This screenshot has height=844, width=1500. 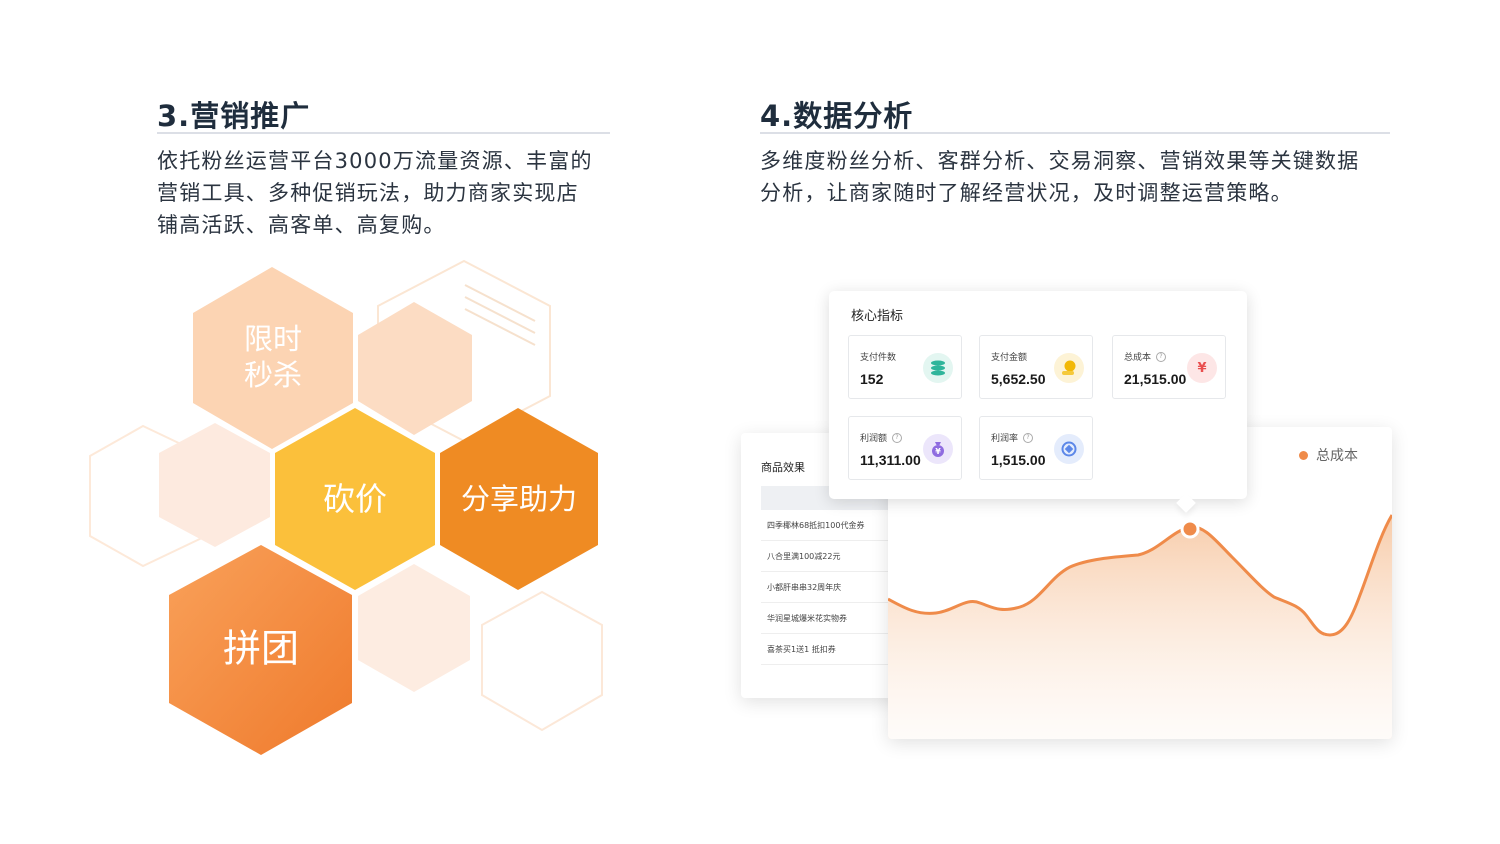 What do you see at coordinates (368, 193) in the screenshot?
I see `marketing-desc-line: 营销工具、多种促销玩法，助力商家实现店` at bounding box center [368, 193].